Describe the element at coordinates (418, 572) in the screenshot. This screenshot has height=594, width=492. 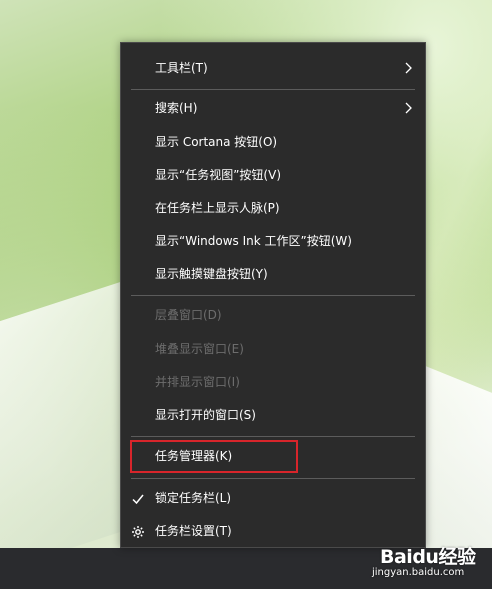
I see `watermark-url: jingyan.baidu.com` at that location.